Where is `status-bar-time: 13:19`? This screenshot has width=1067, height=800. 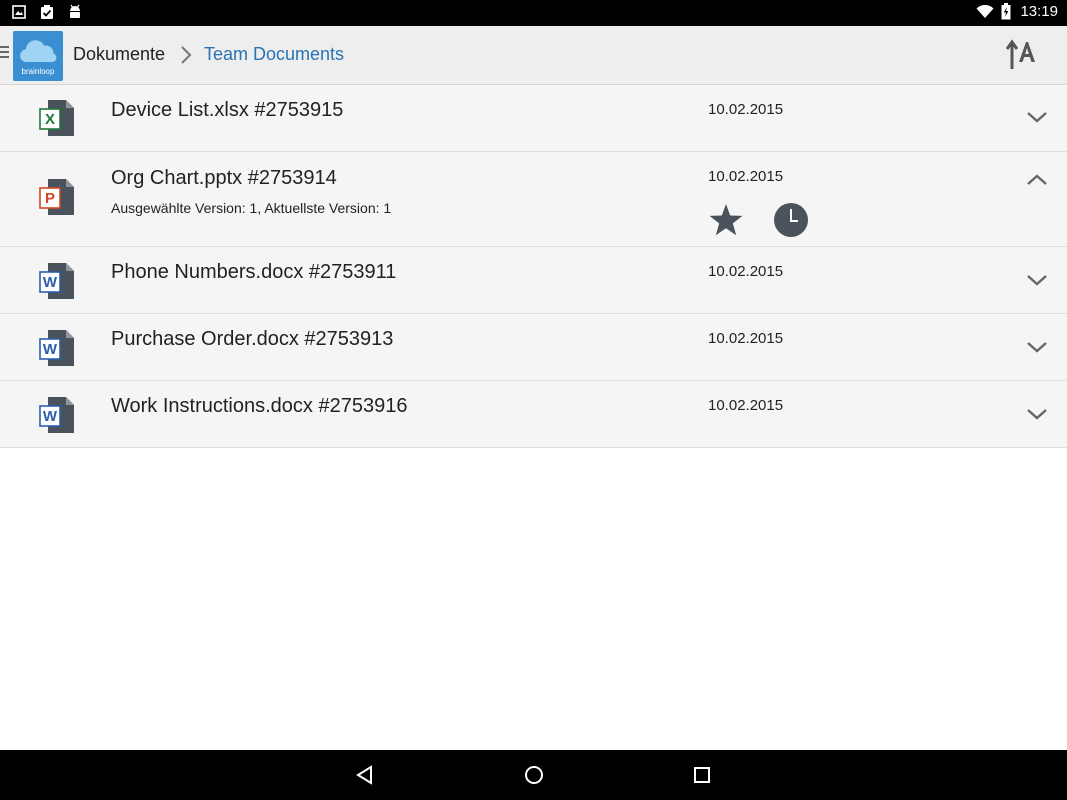 status-bar-time: 13:19 is located at coordinates (1039, 11).